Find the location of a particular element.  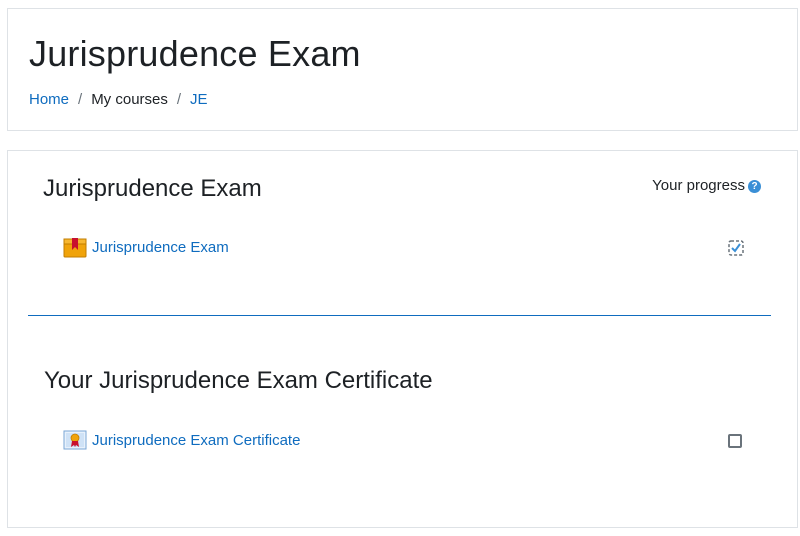

breadcrumb: Home / My courses / JE is located at coordinates (118, 99).